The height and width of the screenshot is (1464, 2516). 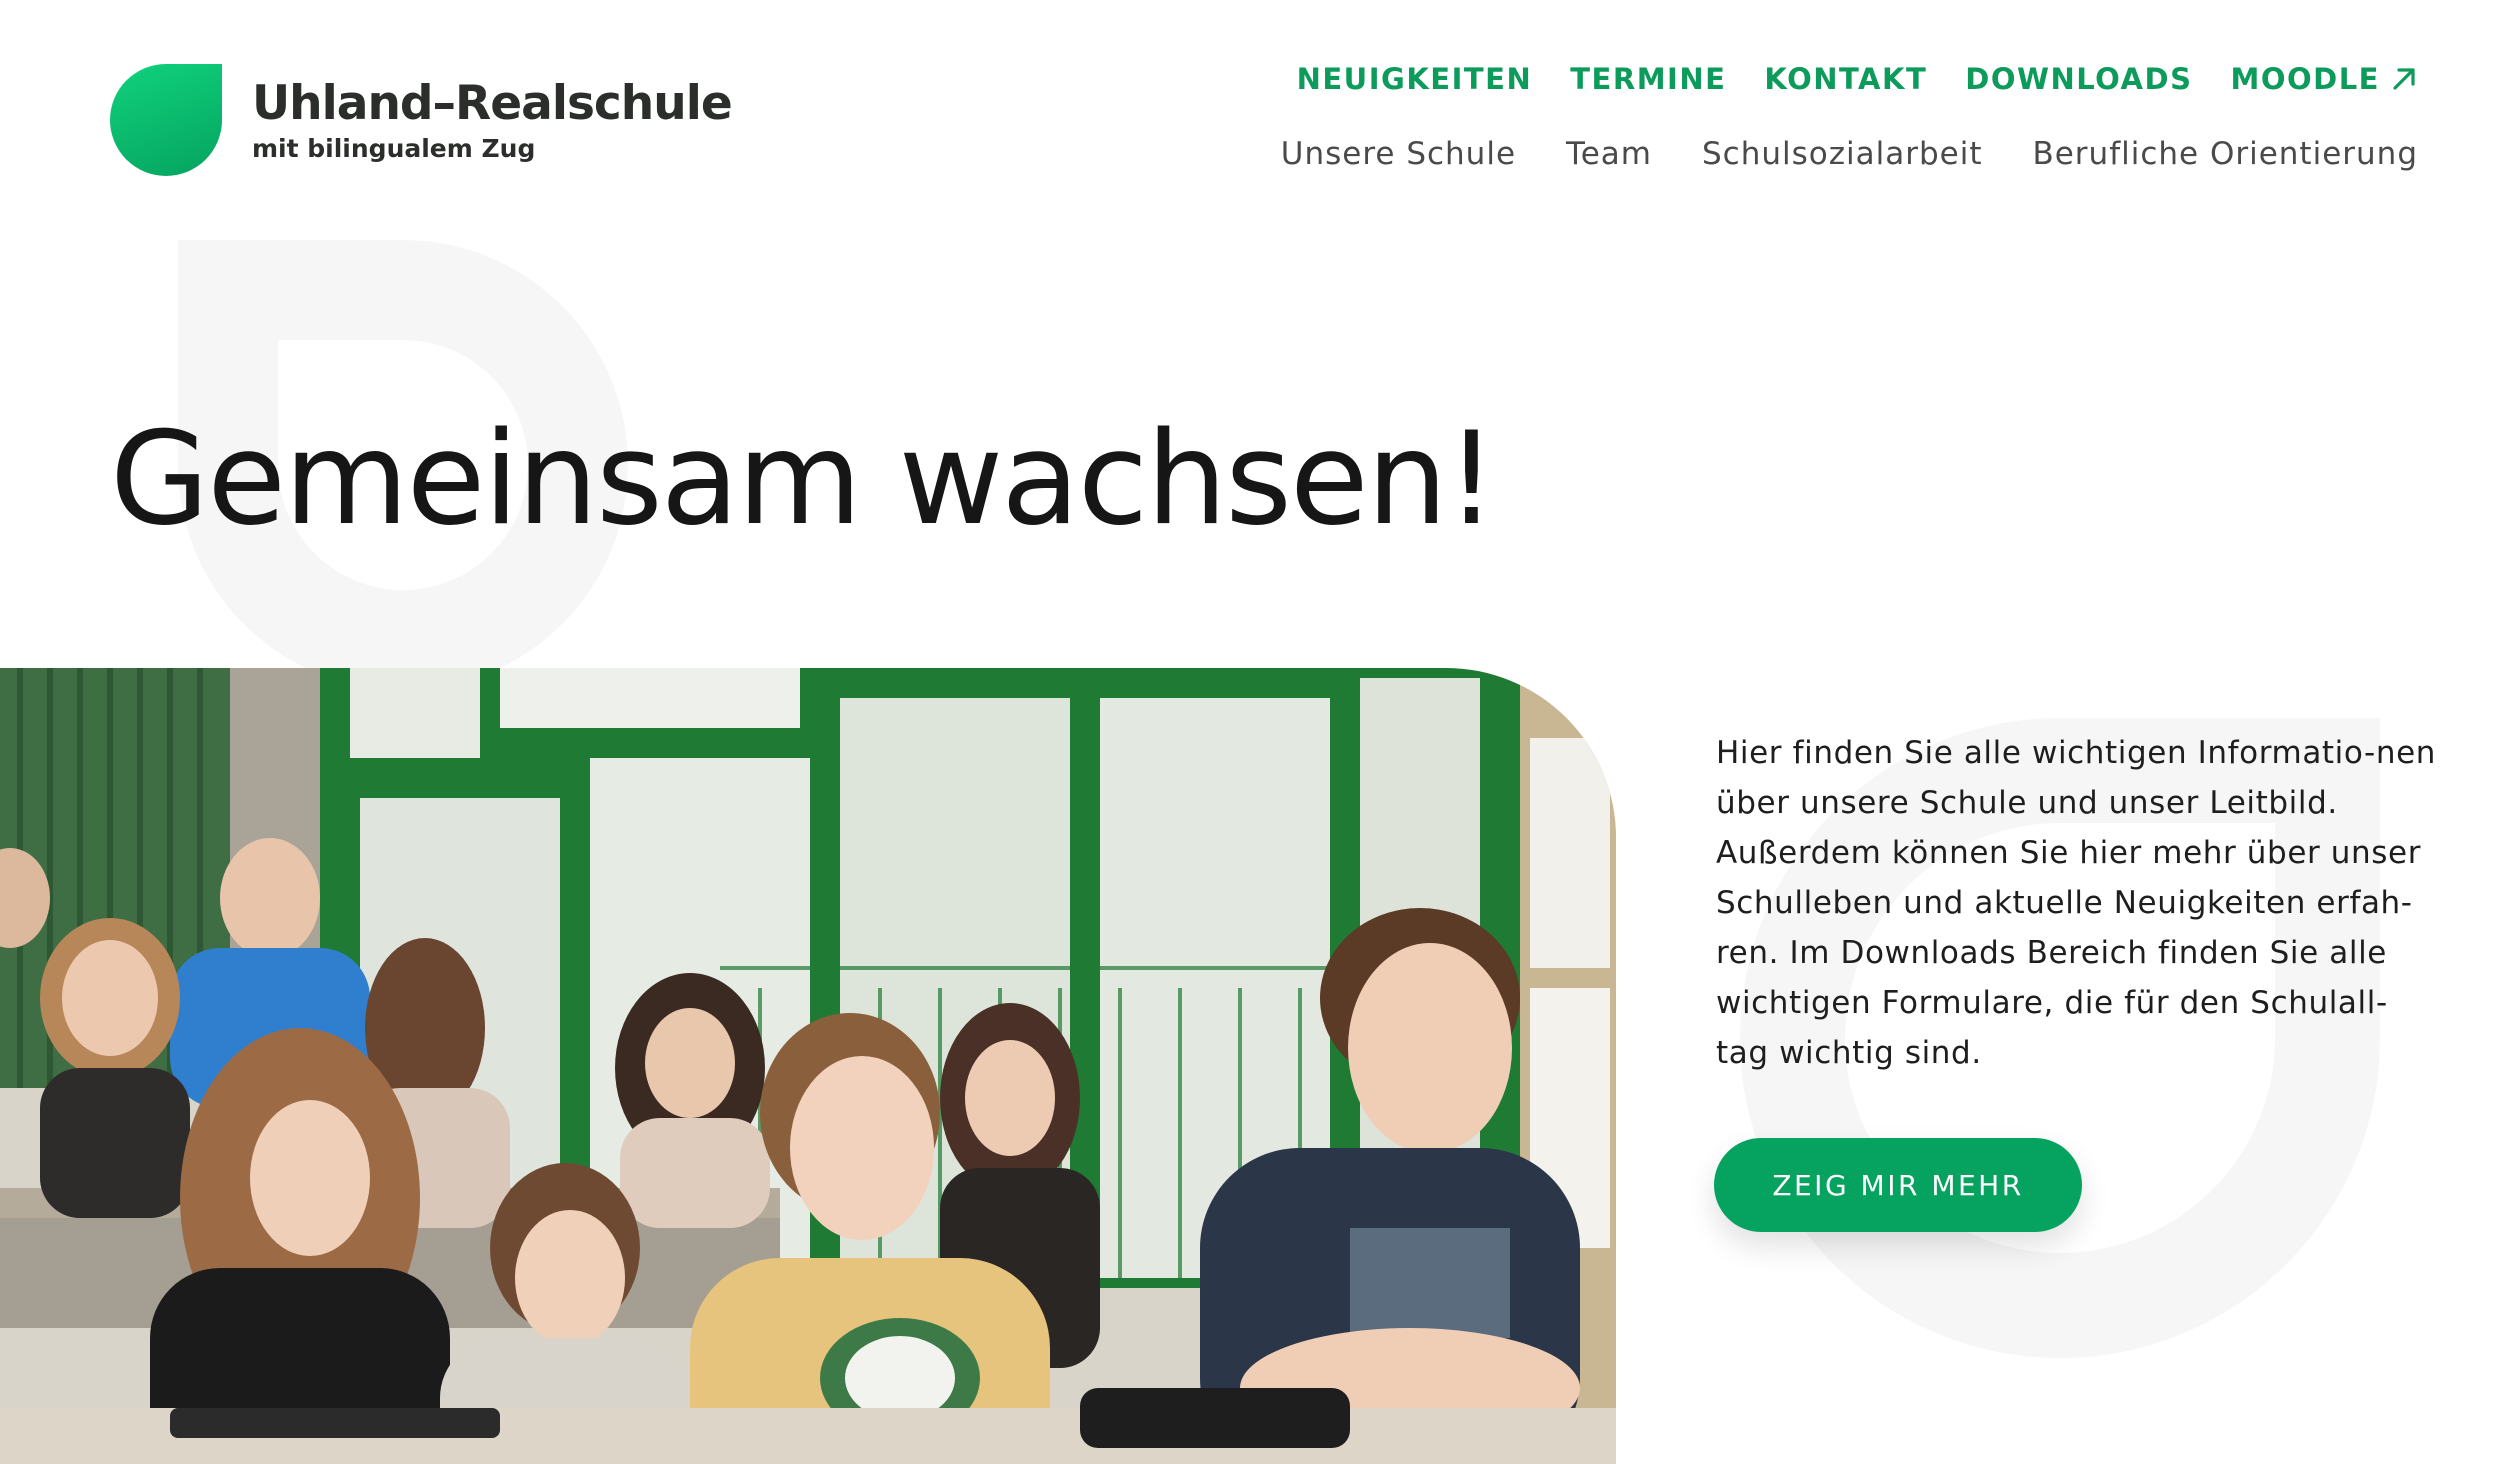 What do you see at coordinates (803, 479) in the screenshot?
I see `hero-heading: Gemeinsam wachsen!` at bounding box center [803, 479].